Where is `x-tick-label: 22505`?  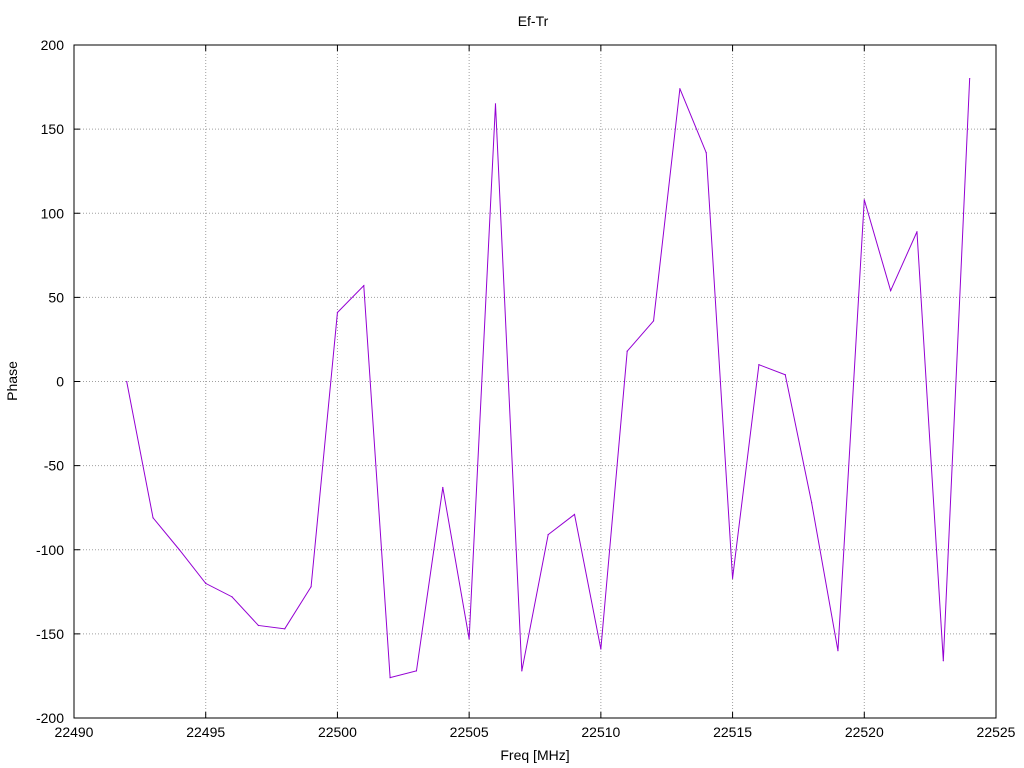
x-tick-label: 22505 is located at coordinates (469, 732).